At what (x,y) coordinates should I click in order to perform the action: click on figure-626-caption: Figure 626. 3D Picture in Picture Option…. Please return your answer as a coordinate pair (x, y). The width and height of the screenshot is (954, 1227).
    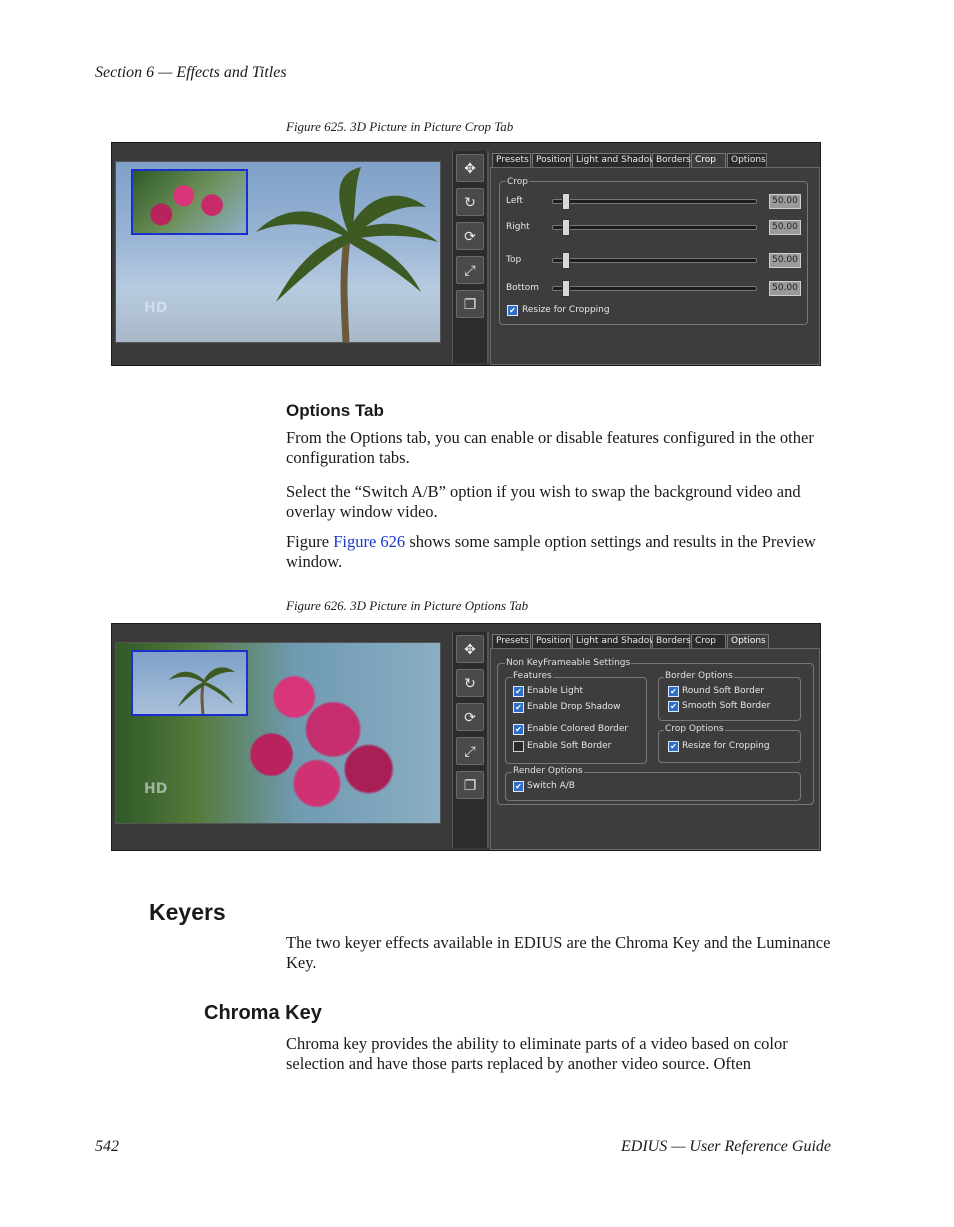
    Looking at the image, I should click on (407, 605).